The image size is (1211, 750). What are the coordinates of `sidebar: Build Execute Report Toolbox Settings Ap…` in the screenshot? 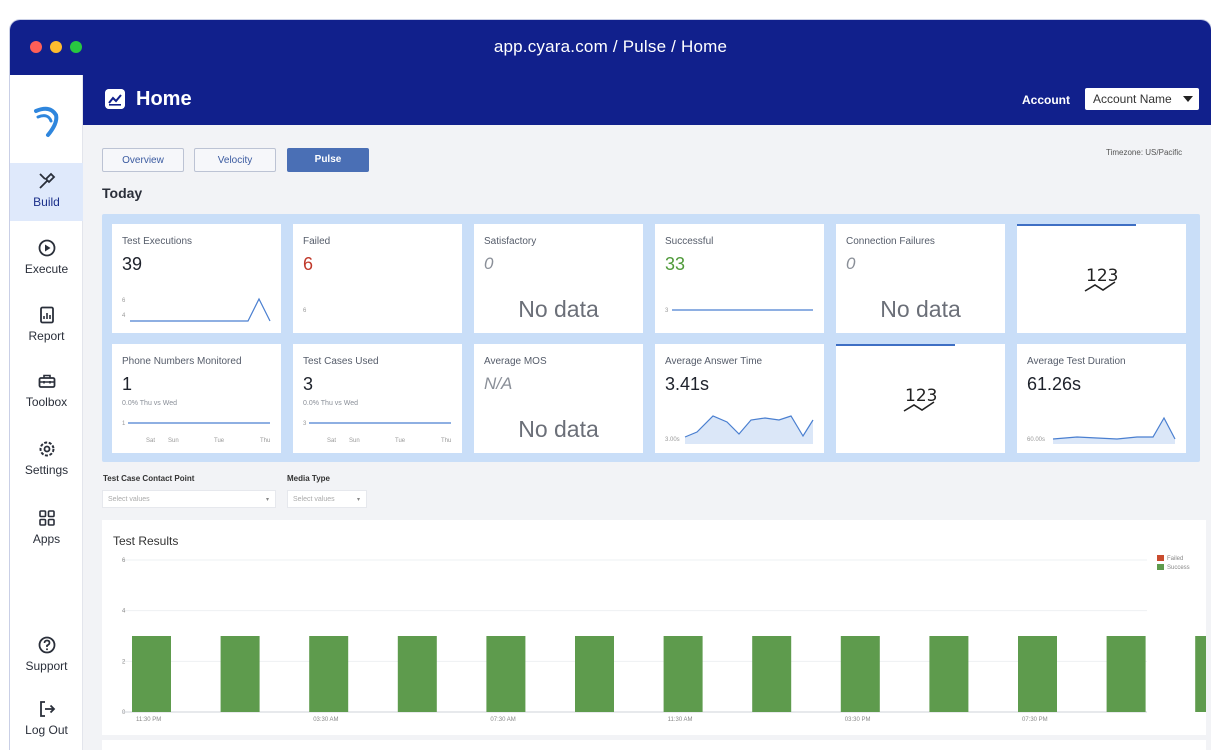 It's located at (46, 412).